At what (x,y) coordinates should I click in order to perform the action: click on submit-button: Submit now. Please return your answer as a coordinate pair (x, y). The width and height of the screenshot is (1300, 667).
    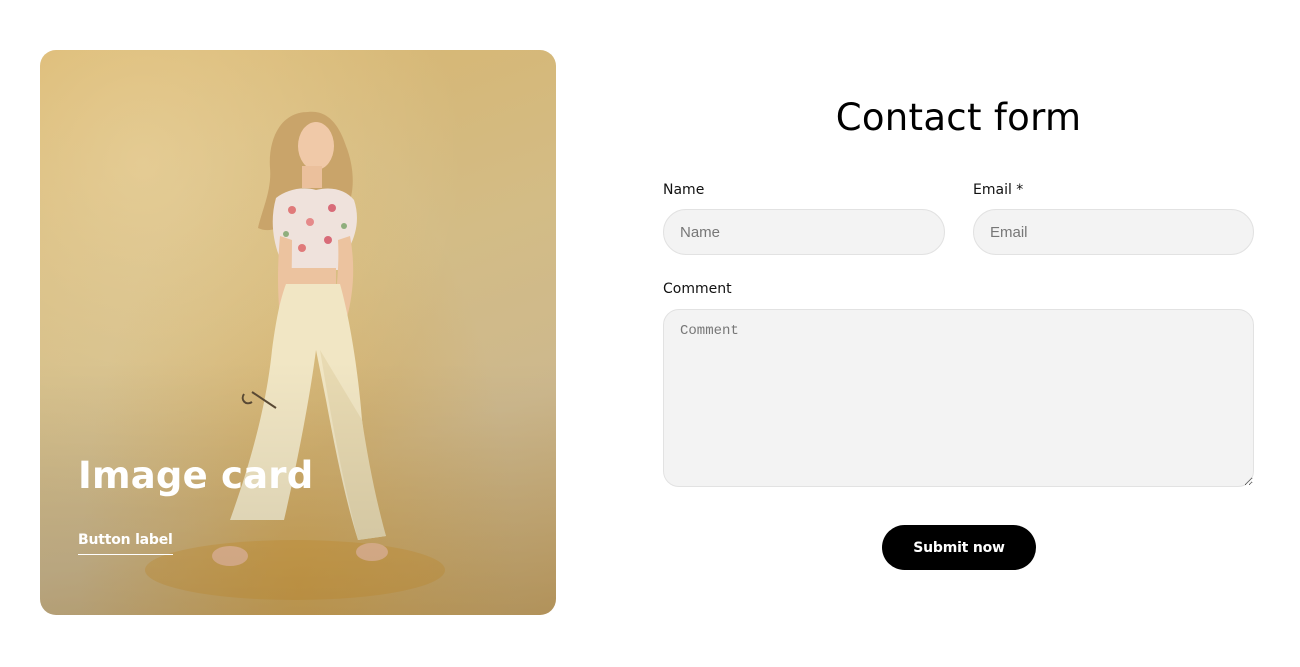
    Looking at the image, I should click on (959, 547).